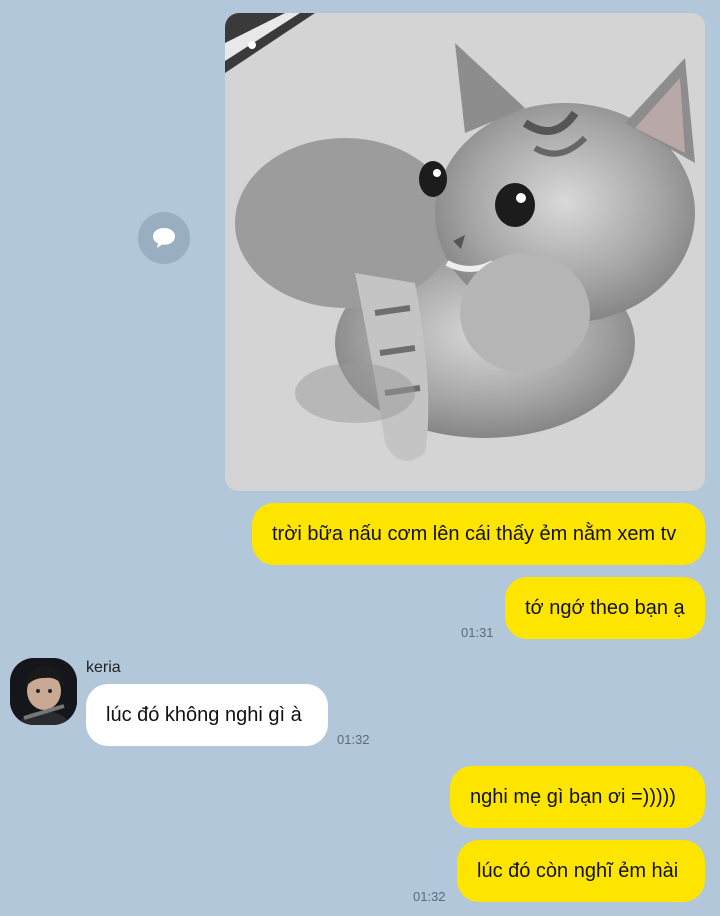 The image size is (720, 916). I want to click on message-timestamp: 01:31, so click(477, 632).